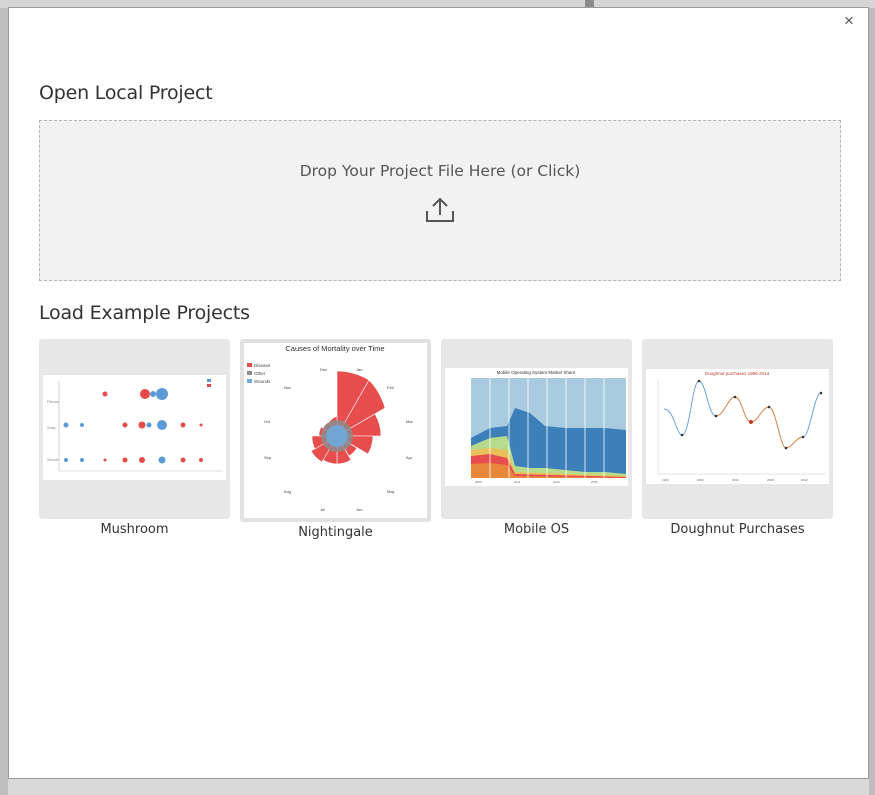 Image resolution: width=875 pixels, height=795 pixels. I want to click on svg-text: Oct, so click(267, 421).